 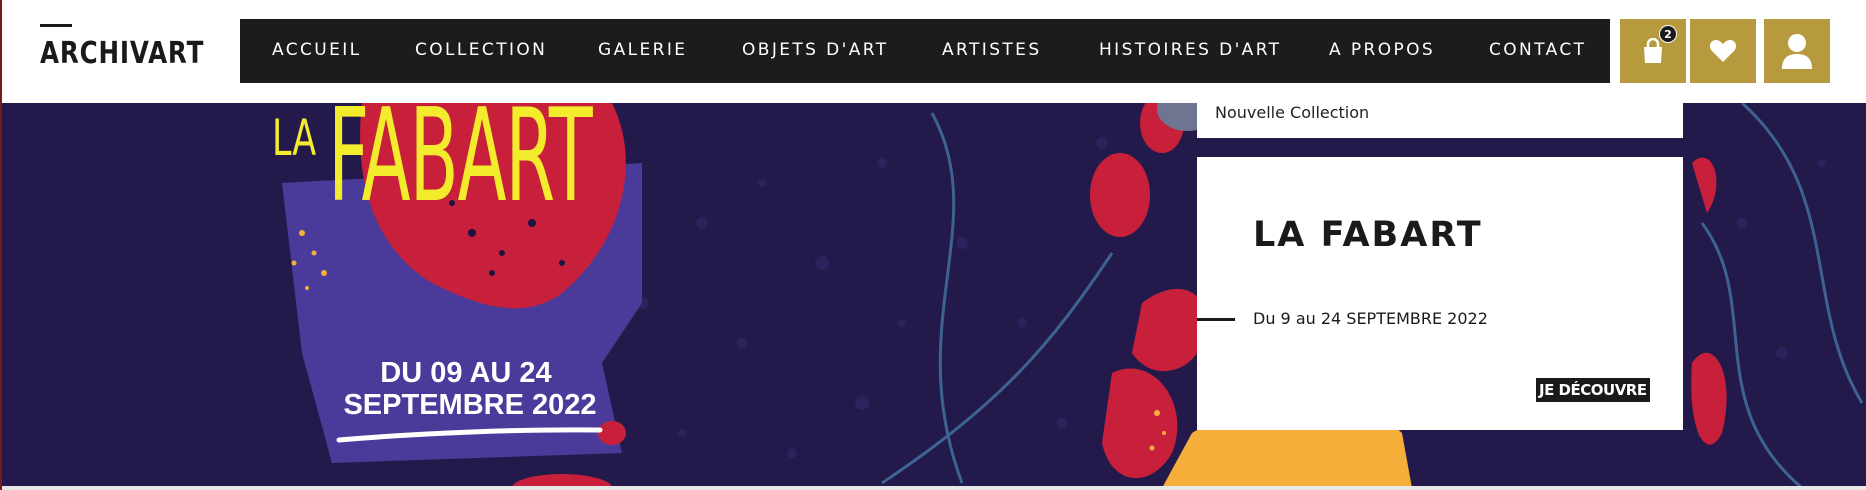 I want to click on hero-bottom-border, so click(x=934, y=488).